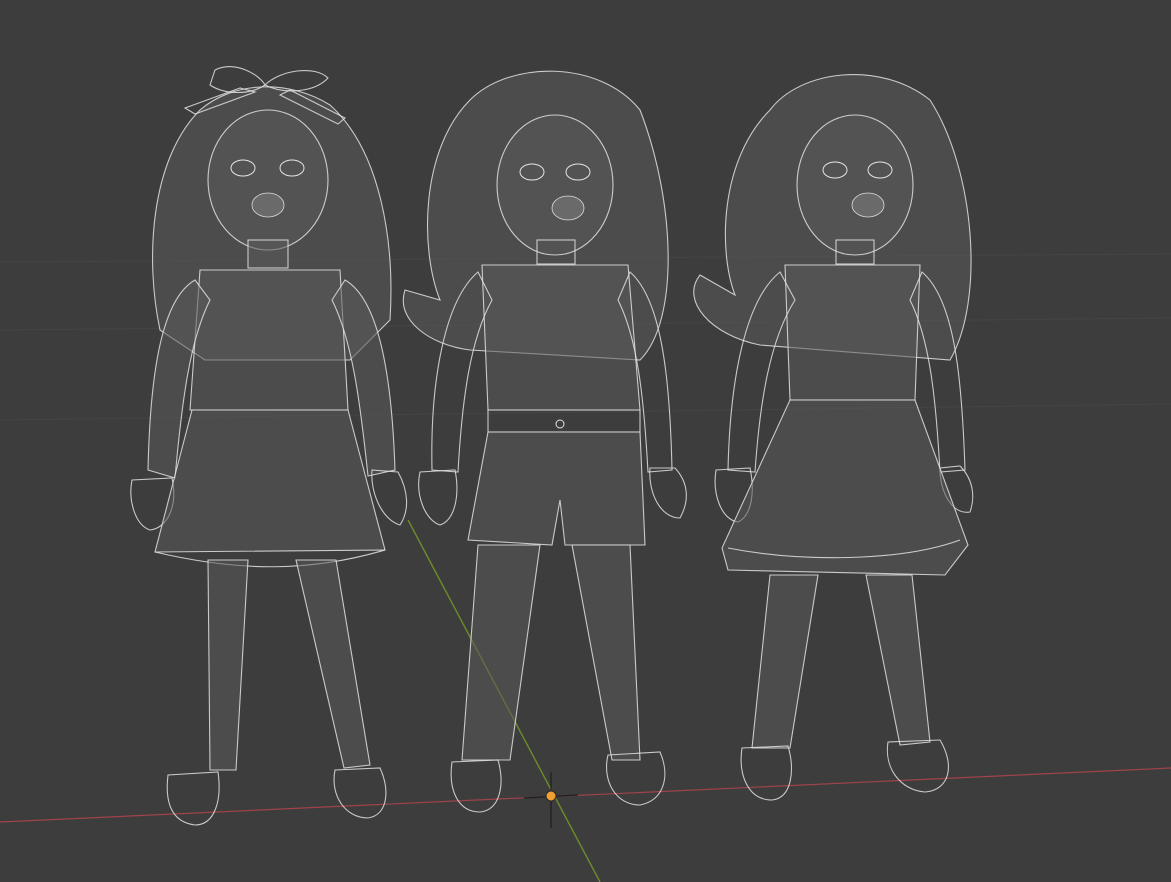 This screenshot has height=882, width=1171. I want to click on x-axis-line, so click(585, 795).